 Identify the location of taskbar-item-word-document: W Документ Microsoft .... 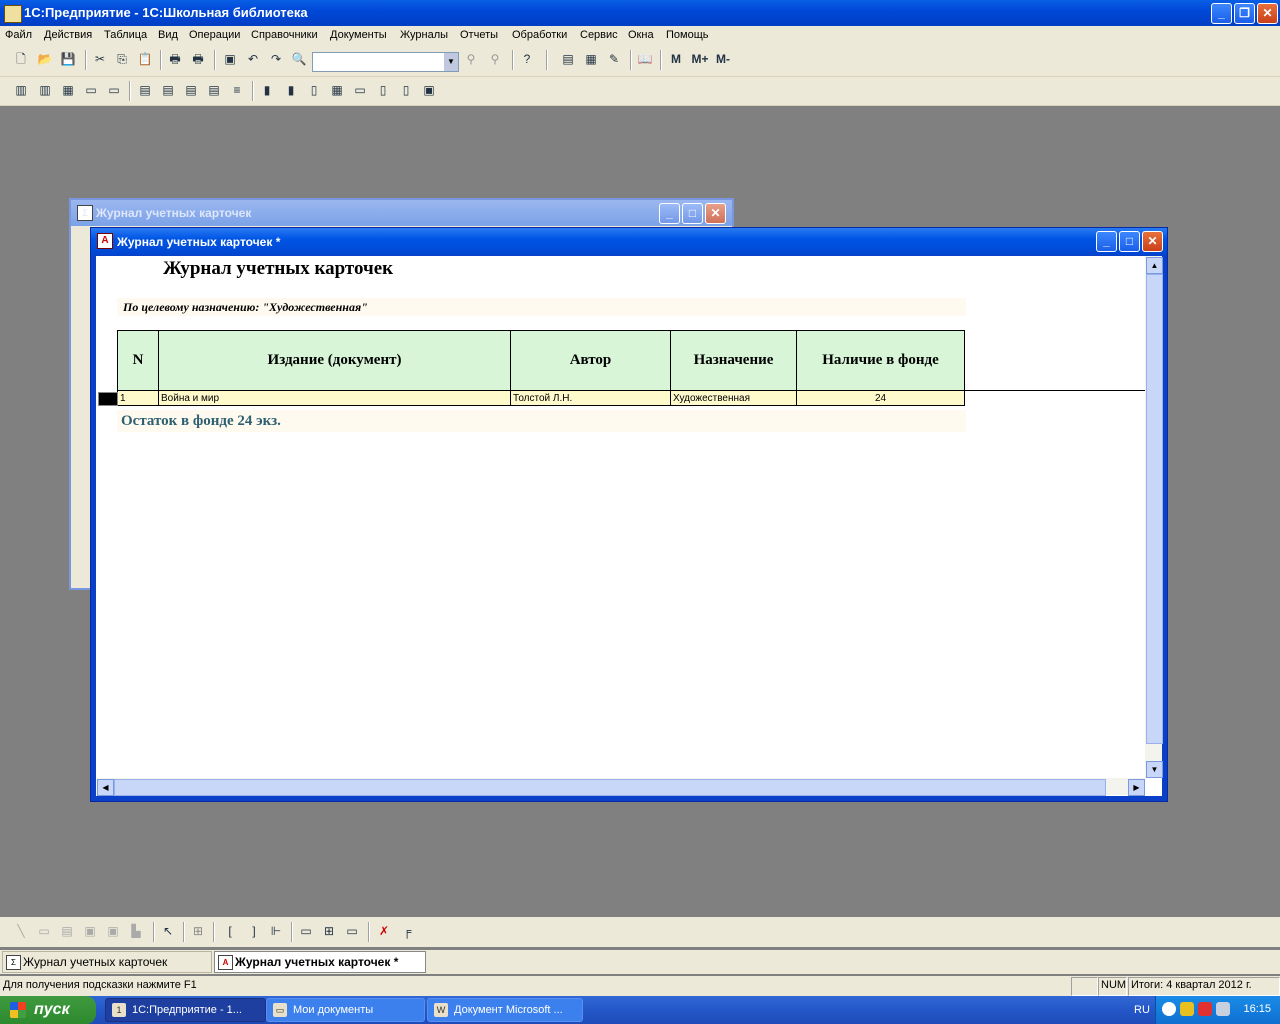
(505, 1010).